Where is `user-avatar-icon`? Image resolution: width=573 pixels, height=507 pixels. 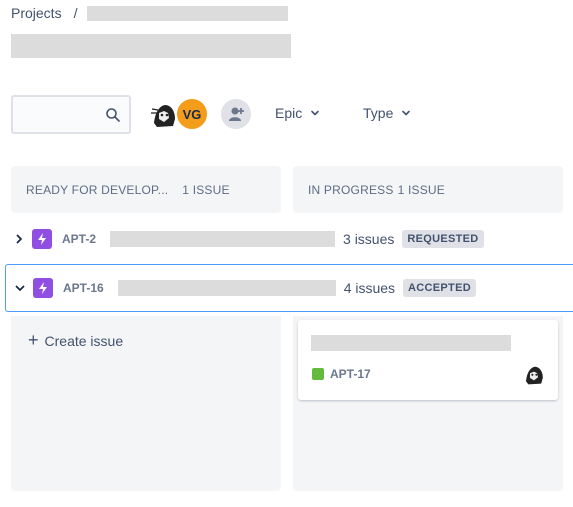 user-avatar-icon is located at coordinates (534, 374).